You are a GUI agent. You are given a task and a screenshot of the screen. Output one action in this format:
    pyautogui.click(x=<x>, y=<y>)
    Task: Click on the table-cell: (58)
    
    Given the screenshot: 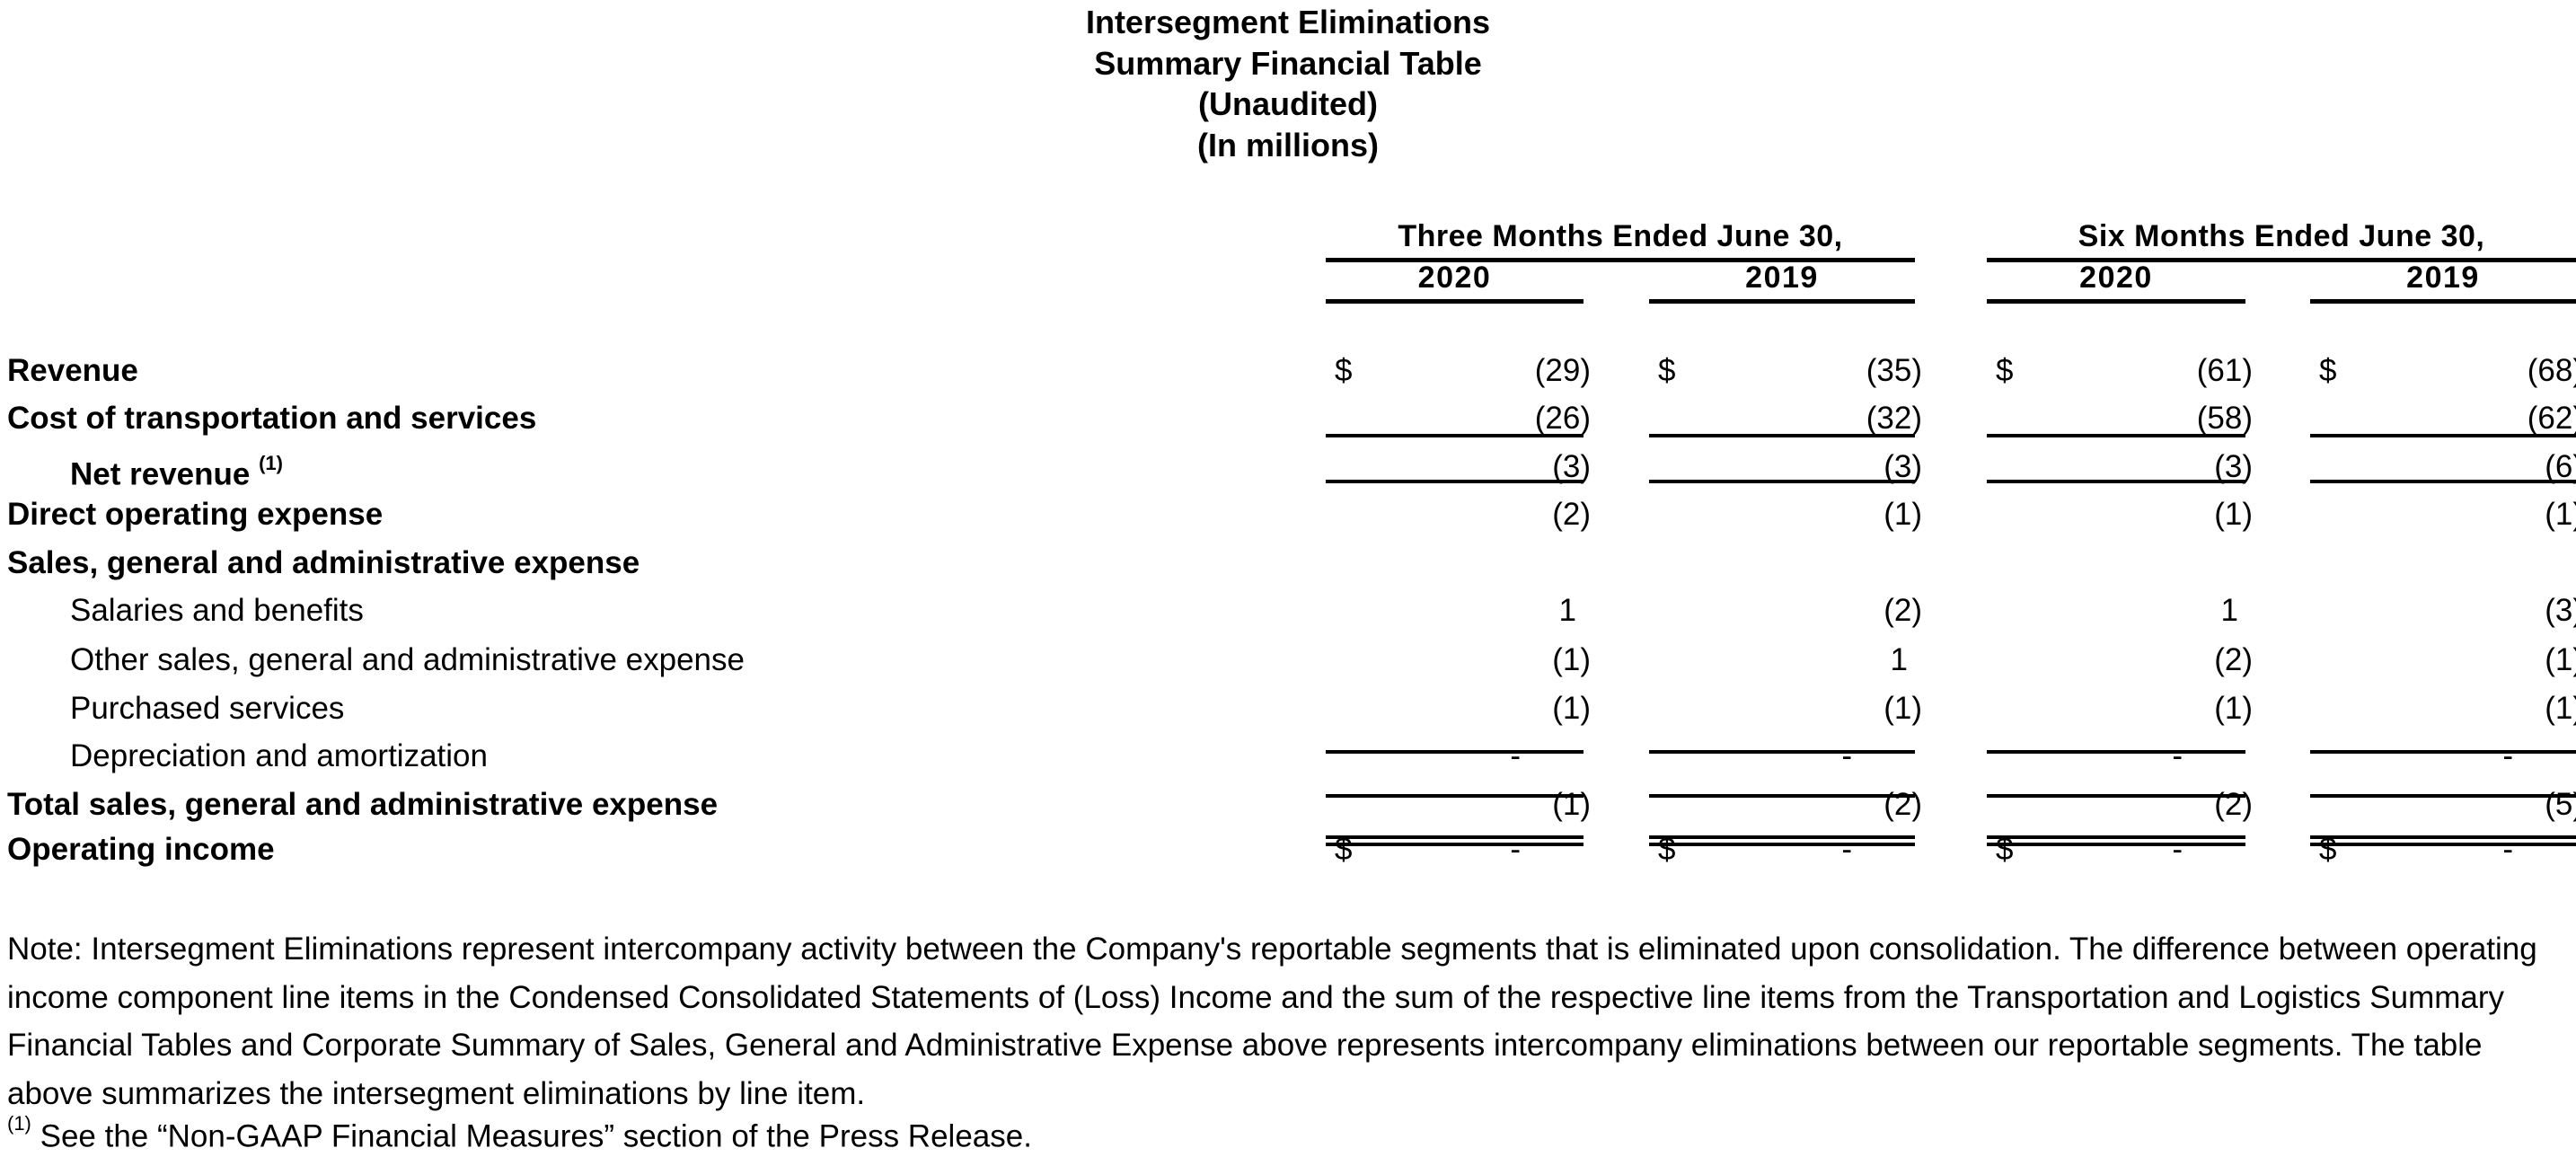 What is the action you would take?
    pyautogui.click(x=2120, y=419)
    